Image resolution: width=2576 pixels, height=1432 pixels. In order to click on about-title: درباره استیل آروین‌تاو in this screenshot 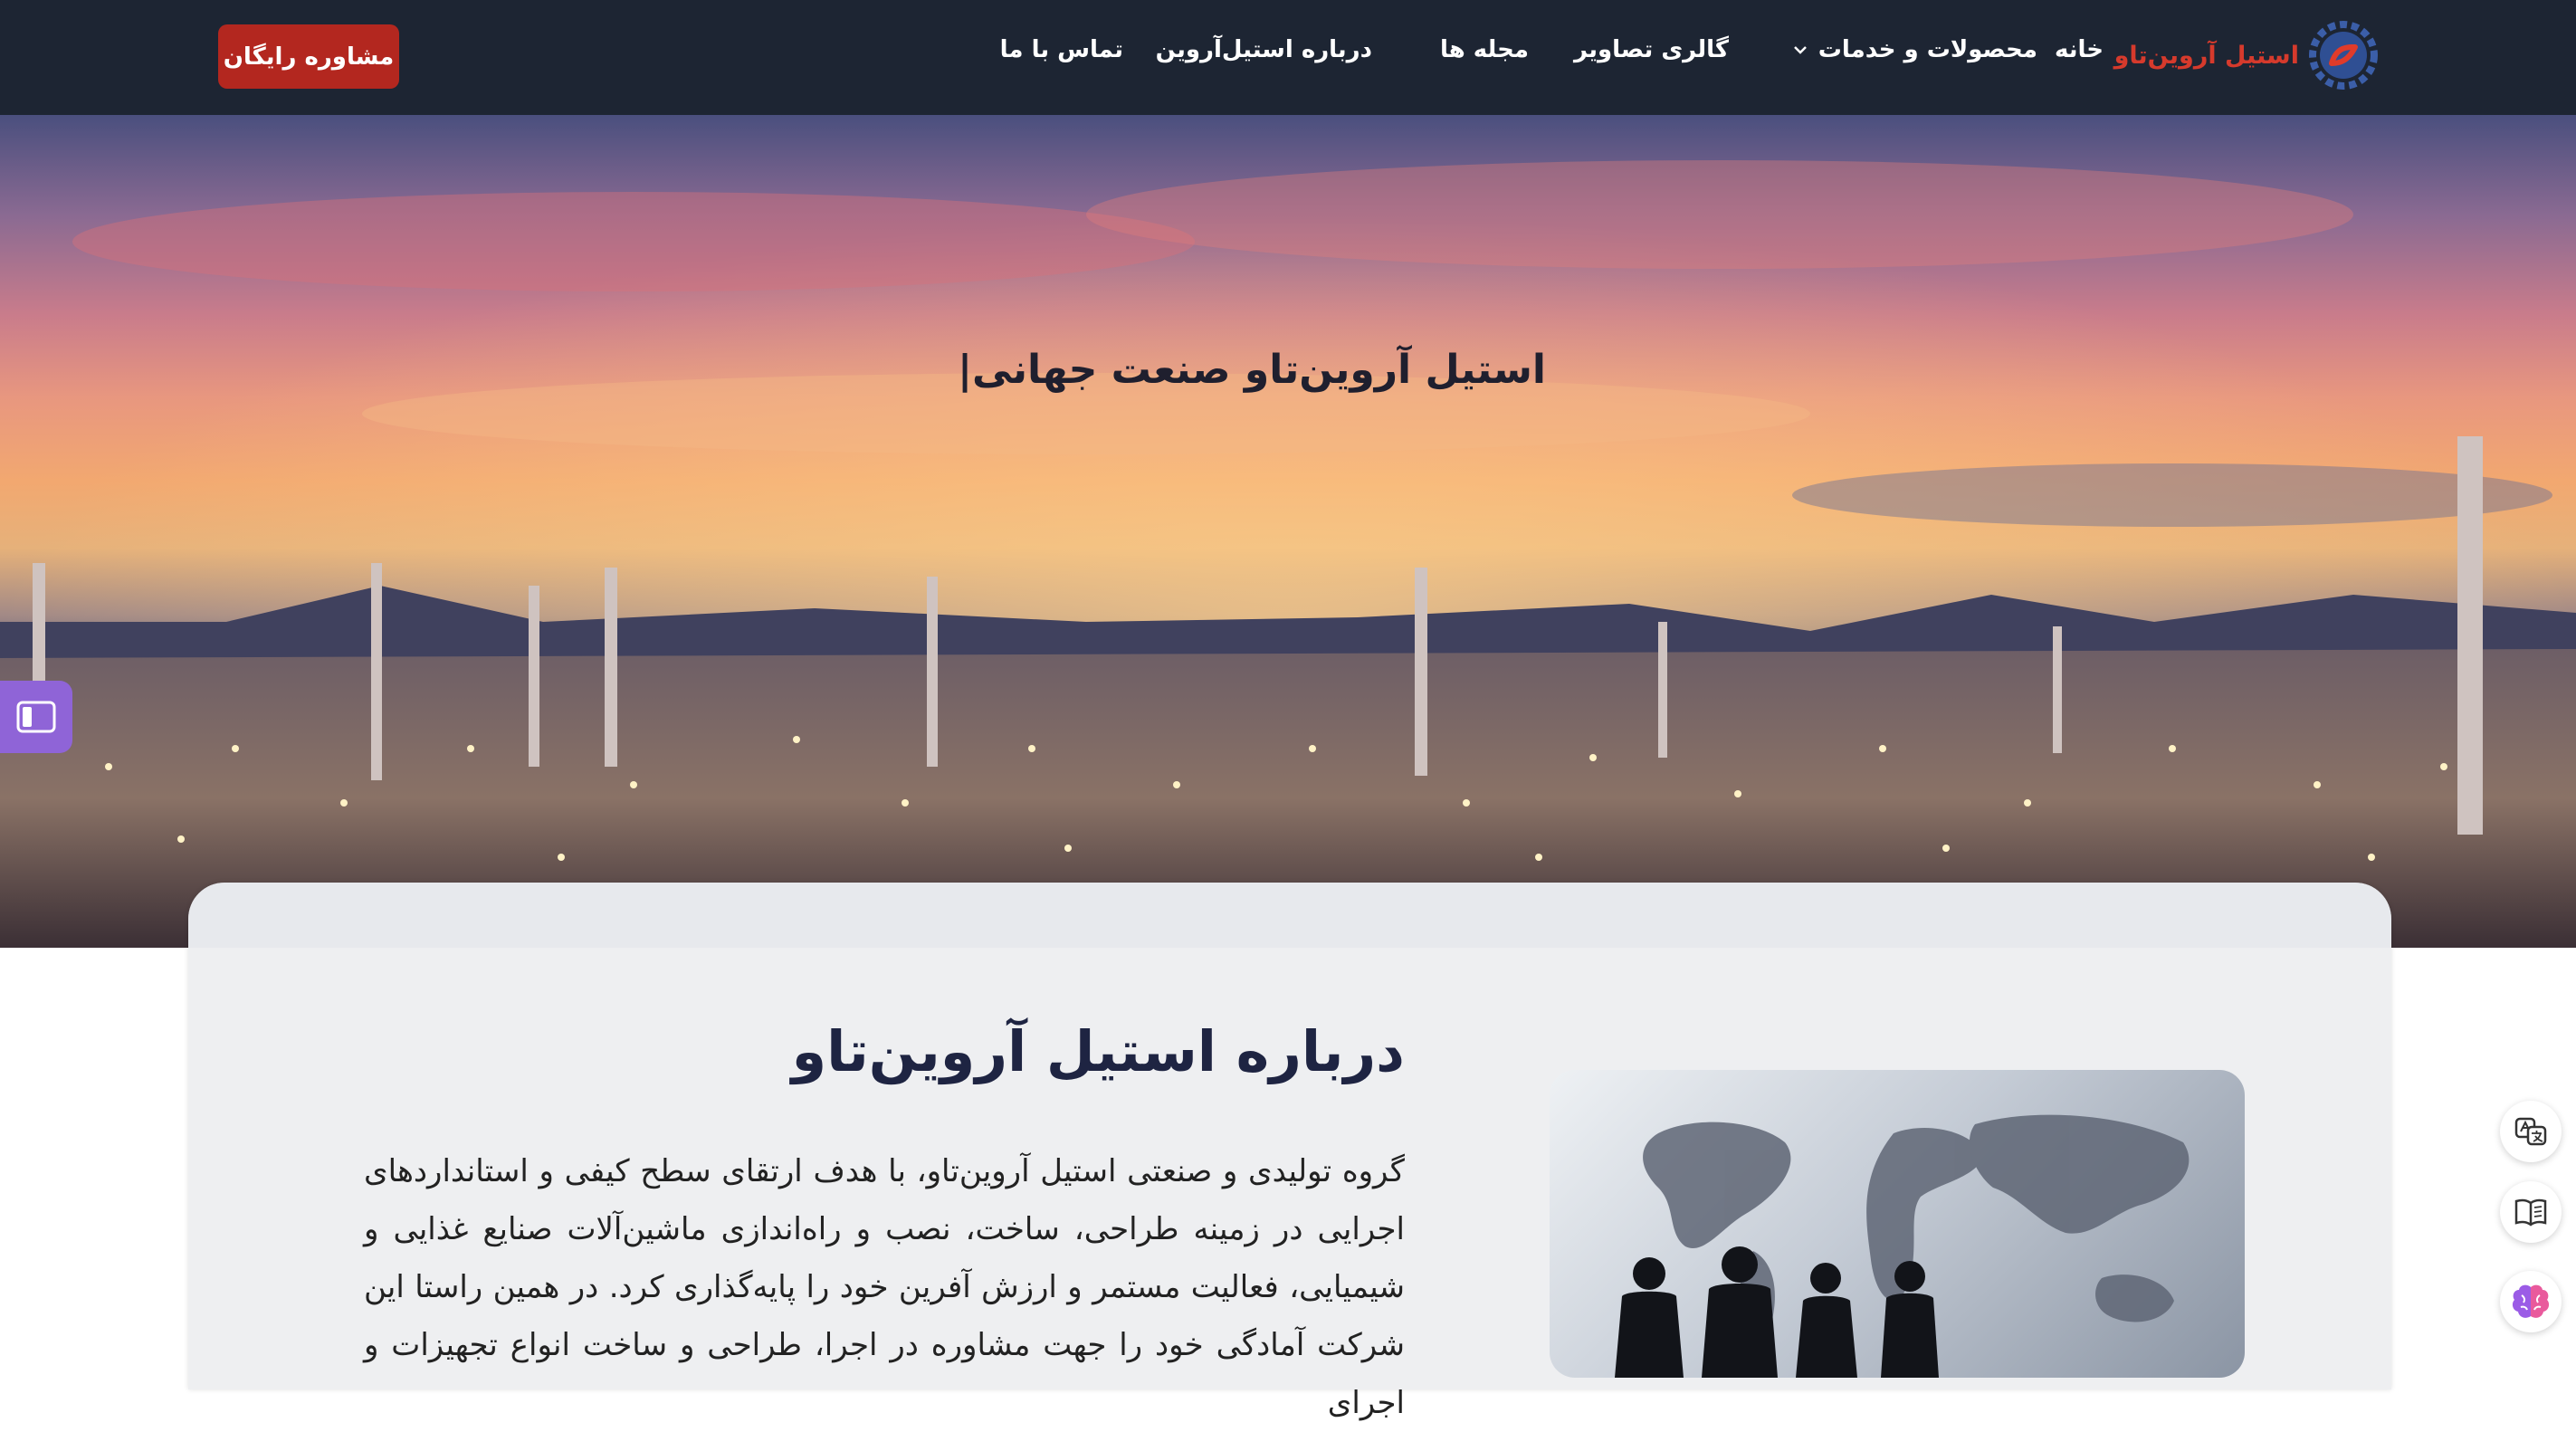, I will do `click(1098, 1051)`.